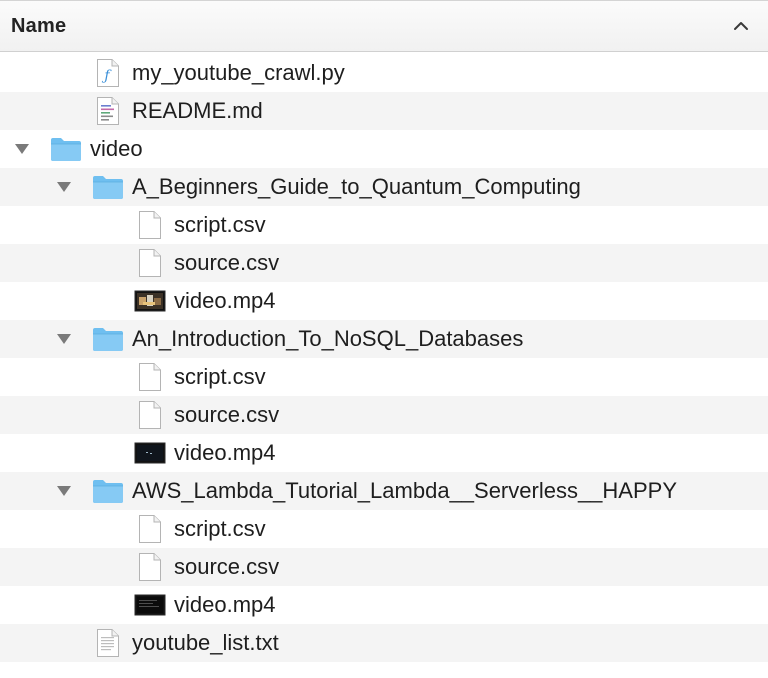 The height and width of the screenshot is (678, 768). Describe the element at coordinates (384, 111) in the screenshot. I see `file-row: README.md` at that location.